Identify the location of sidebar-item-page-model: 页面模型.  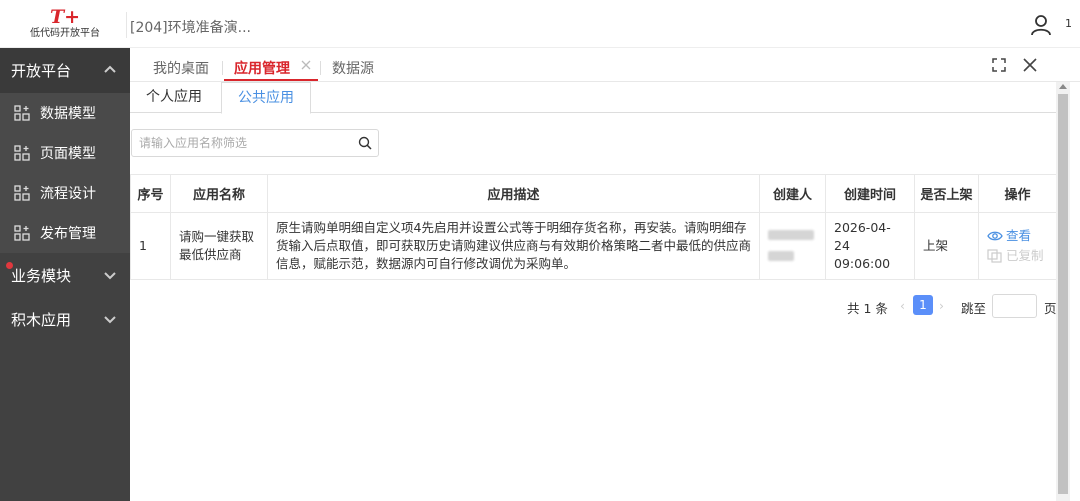
(65, 153).